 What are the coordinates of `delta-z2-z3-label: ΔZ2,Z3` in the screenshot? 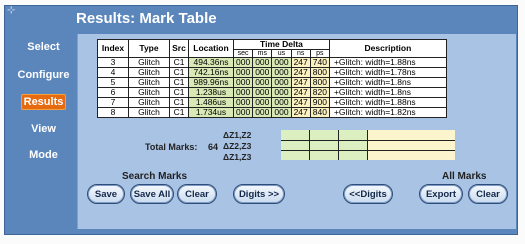 It's located at (237, 146).